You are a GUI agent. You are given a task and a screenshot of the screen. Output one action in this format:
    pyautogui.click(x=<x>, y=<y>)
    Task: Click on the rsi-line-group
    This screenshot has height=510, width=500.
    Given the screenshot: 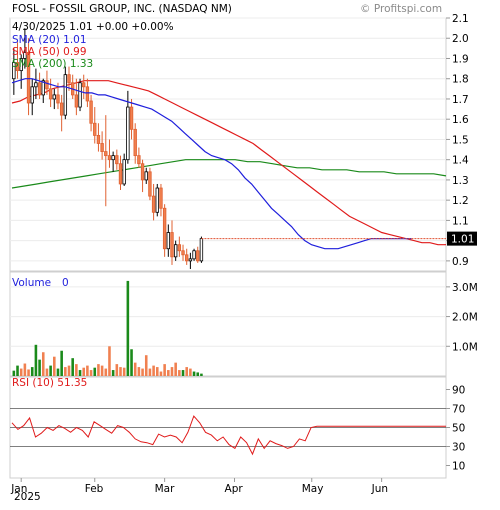 What is the action you would take?
    pyautogui.click(x=228, y=435)
    